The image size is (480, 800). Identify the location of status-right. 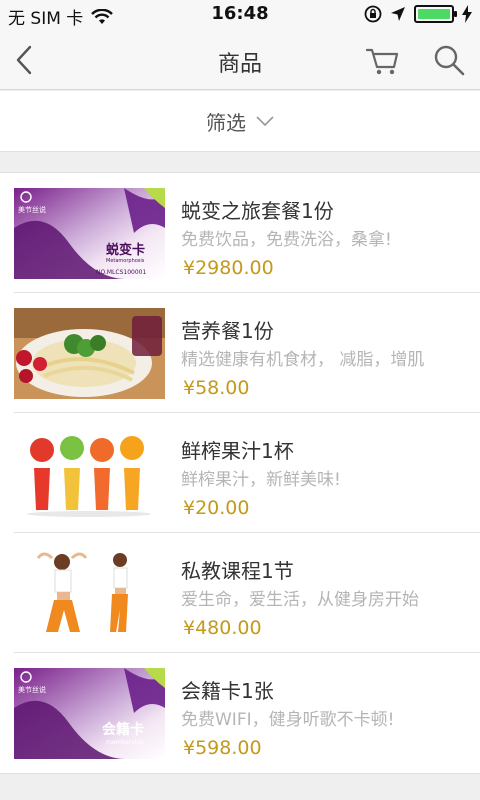
(418, 14).